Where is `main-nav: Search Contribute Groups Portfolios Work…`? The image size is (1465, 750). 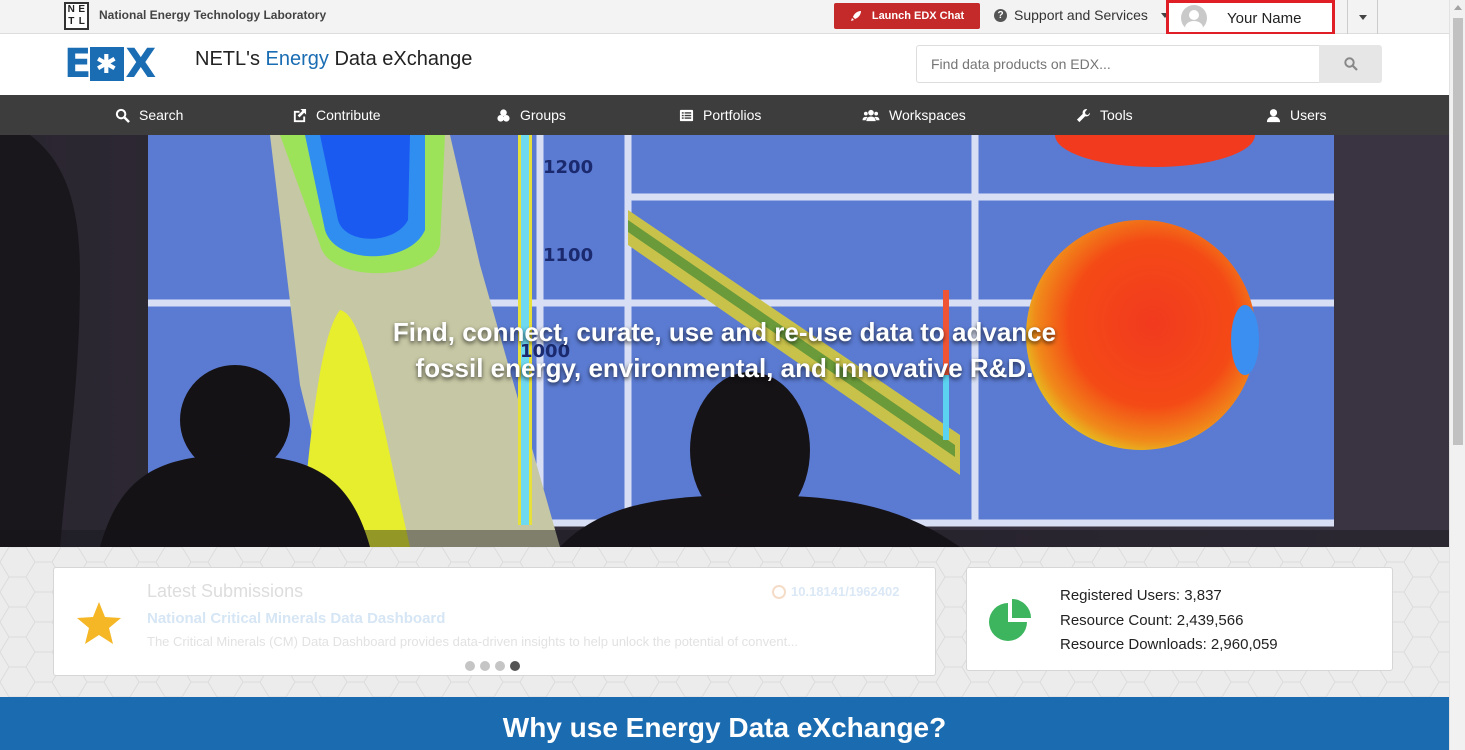 main-nav: Search Contribute Groups Portfolios Work… is located at coordinates (724, 115).